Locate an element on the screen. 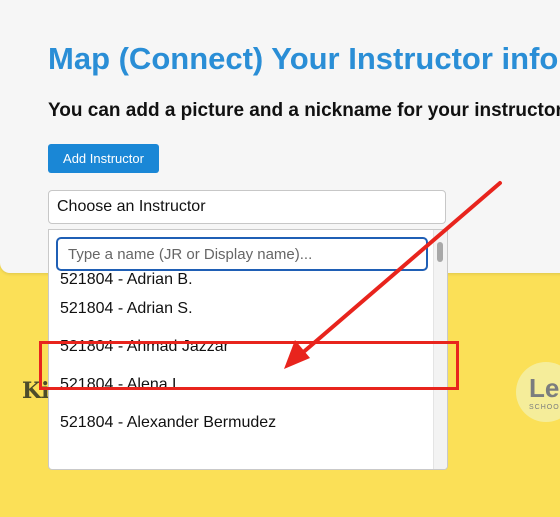 This screenshot has width=560, height=517. pointer-arrow-icon is located at coordinates (393, 275).